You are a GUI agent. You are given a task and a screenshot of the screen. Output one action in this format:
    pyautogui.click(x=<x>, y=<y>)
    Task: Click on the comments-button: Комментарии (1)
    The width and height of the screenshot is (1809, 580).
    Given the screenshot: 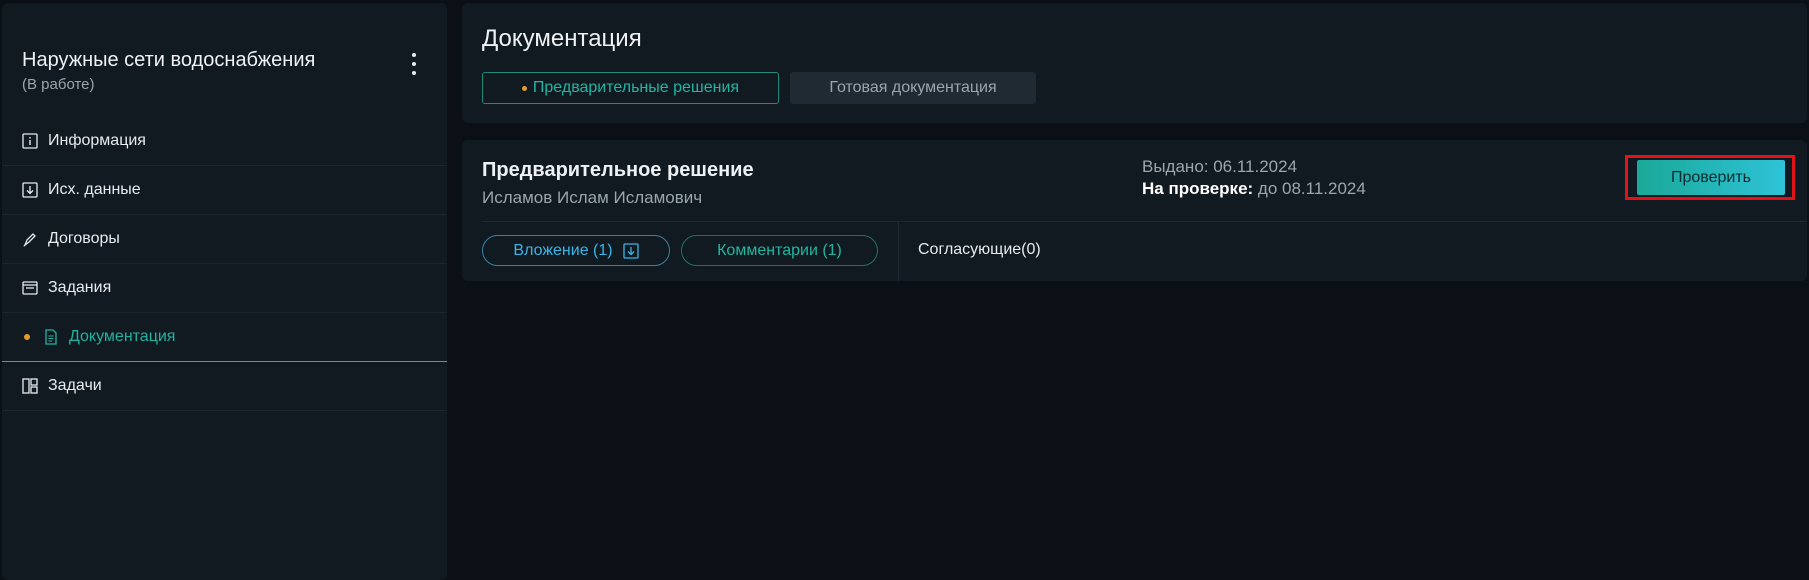 What is the action you would take?
    pyautogui.click(x=779, y=250)
    